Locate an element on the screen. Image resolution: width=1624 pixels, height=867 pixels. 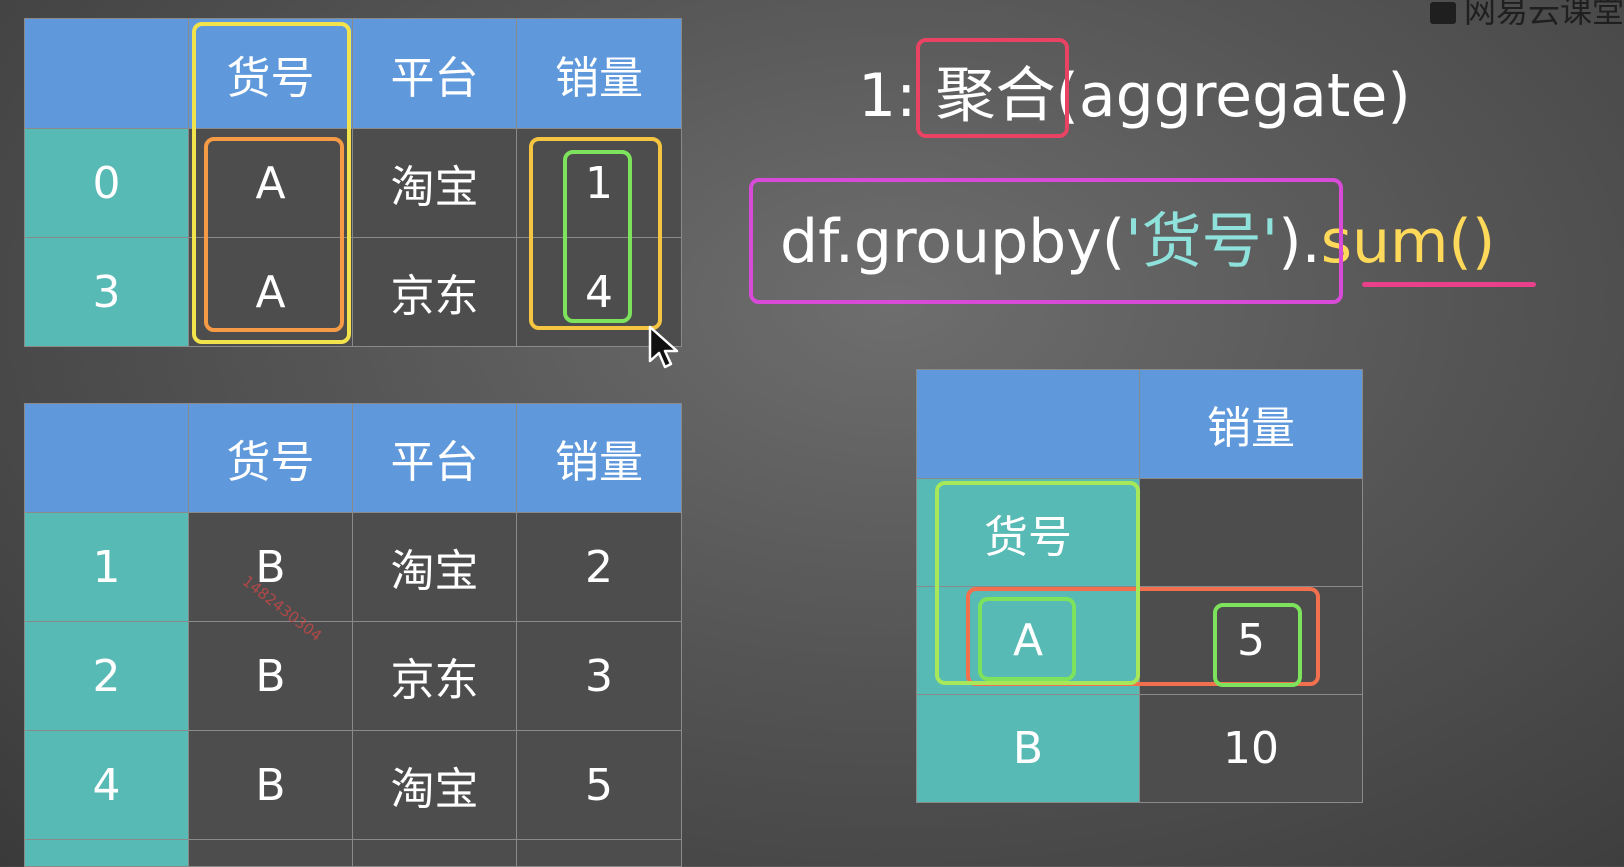
method-underline is located at coordinates (1449, 284).